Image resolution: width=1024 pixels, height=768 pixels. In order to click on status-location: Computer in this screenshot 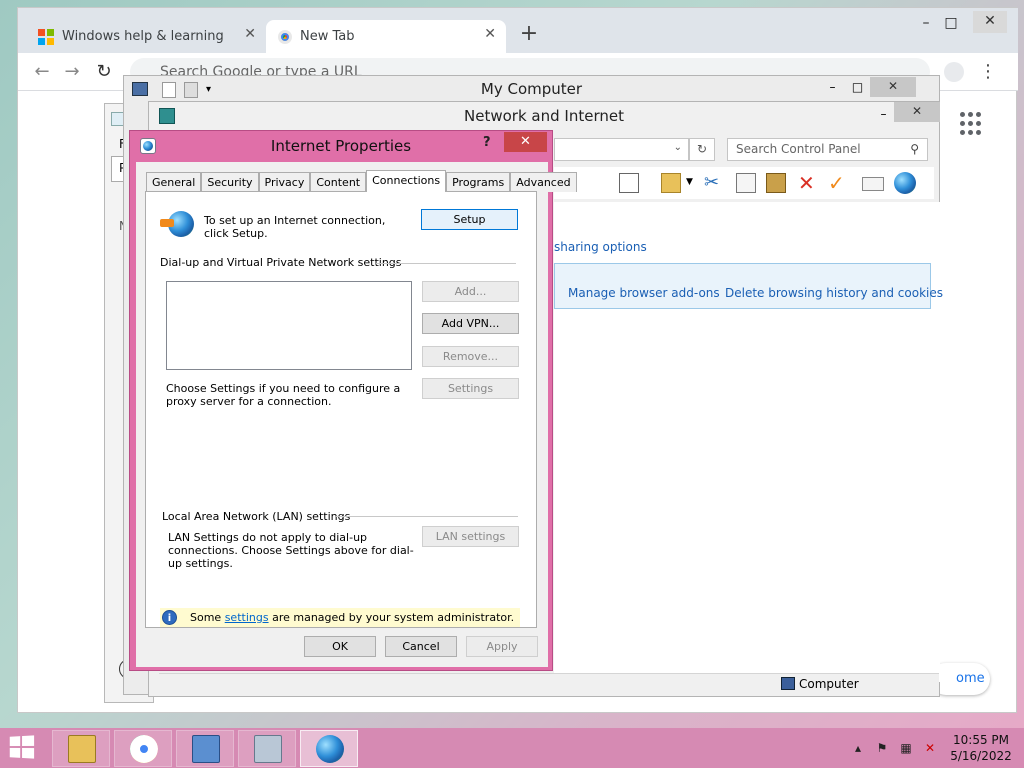, I will do `click(829, 684)`.